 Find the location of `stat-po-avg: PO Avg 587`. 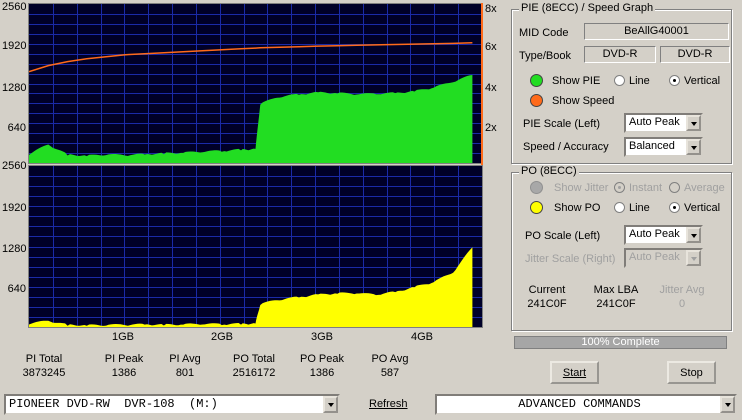

stat-po-avg: PO Avg 587 is located at coordinates (390, 366).